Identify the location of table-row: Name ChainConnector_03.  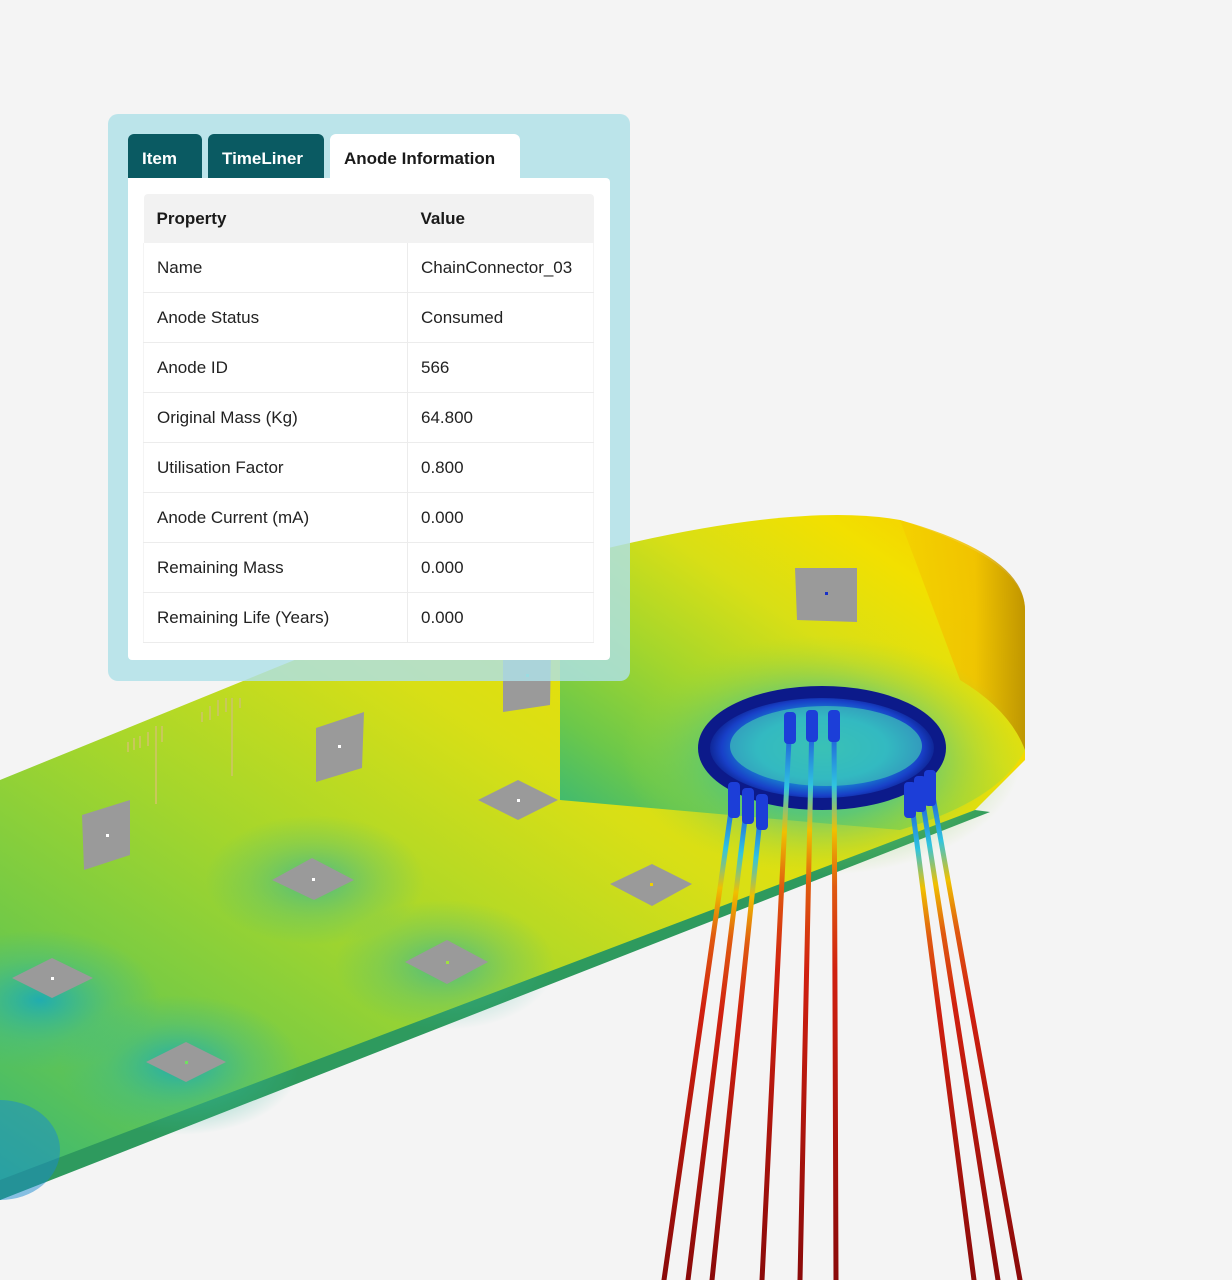
(368, 268).